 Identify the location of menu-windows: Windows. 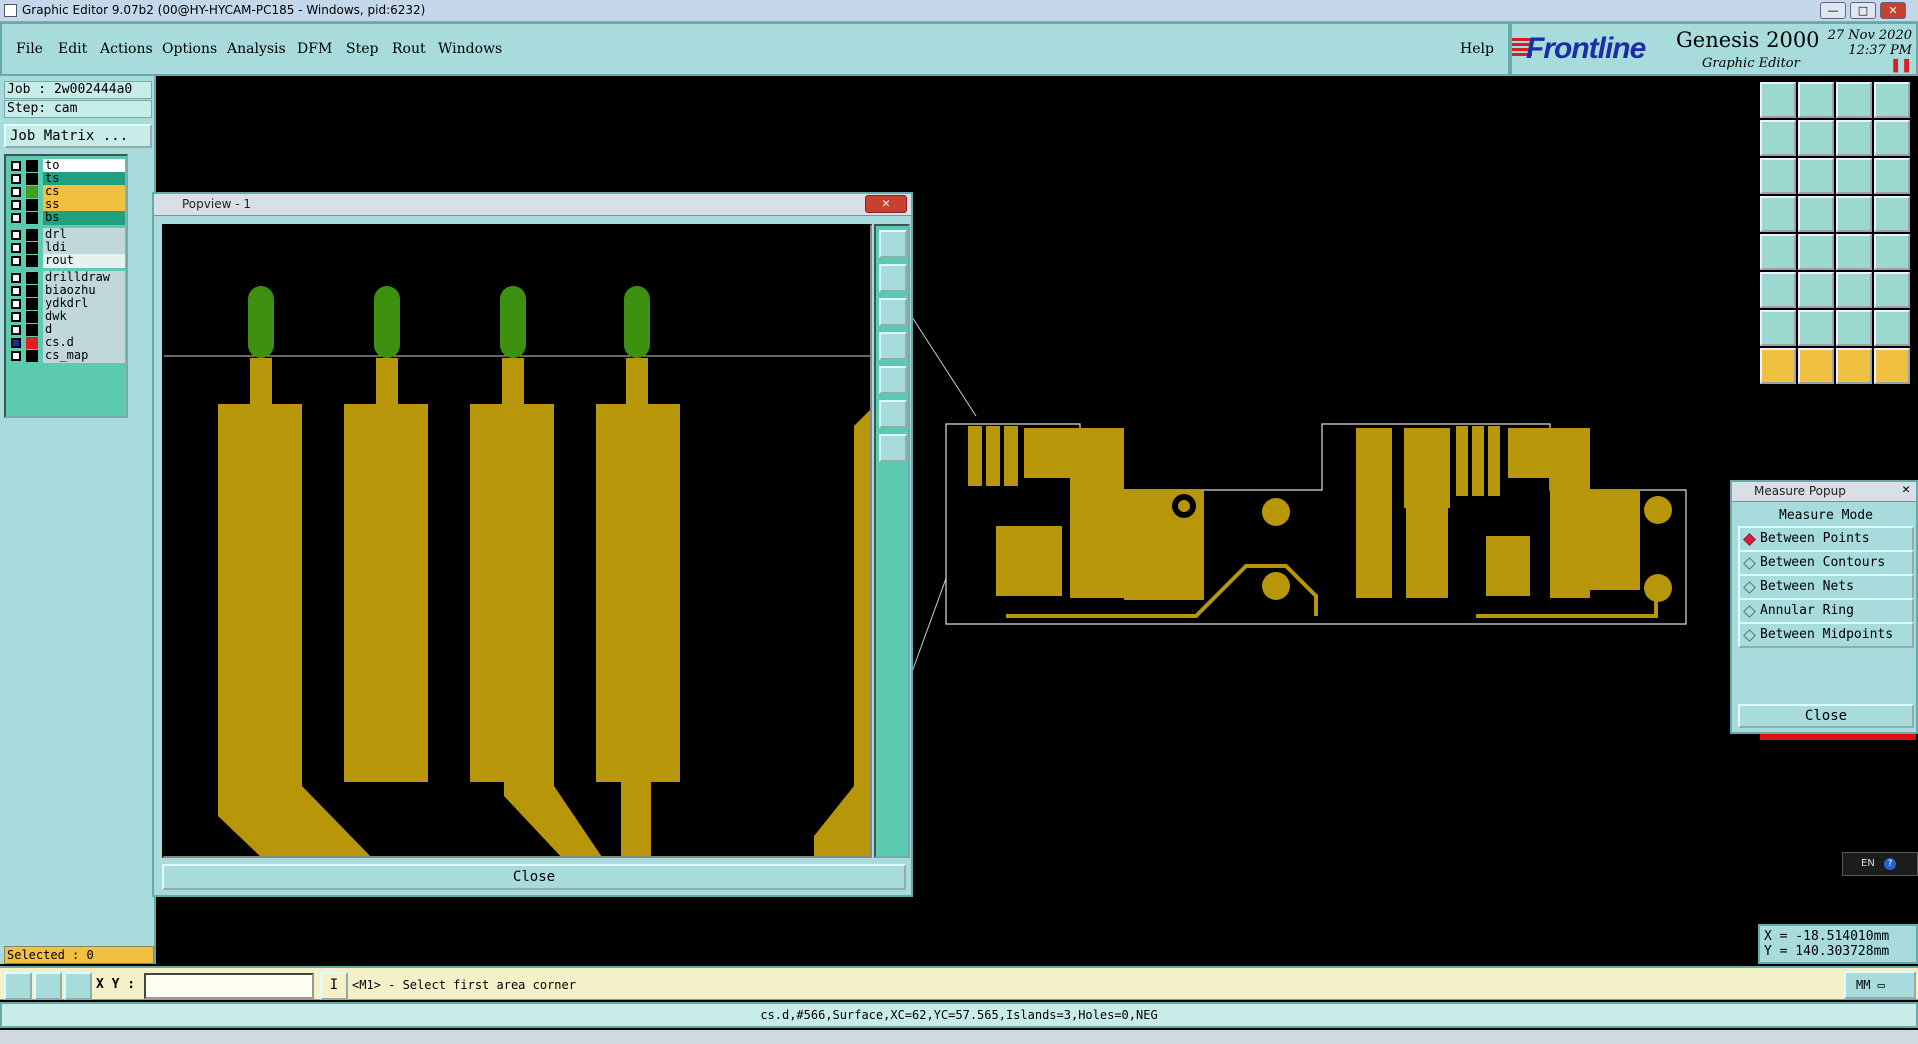
(470, 49).